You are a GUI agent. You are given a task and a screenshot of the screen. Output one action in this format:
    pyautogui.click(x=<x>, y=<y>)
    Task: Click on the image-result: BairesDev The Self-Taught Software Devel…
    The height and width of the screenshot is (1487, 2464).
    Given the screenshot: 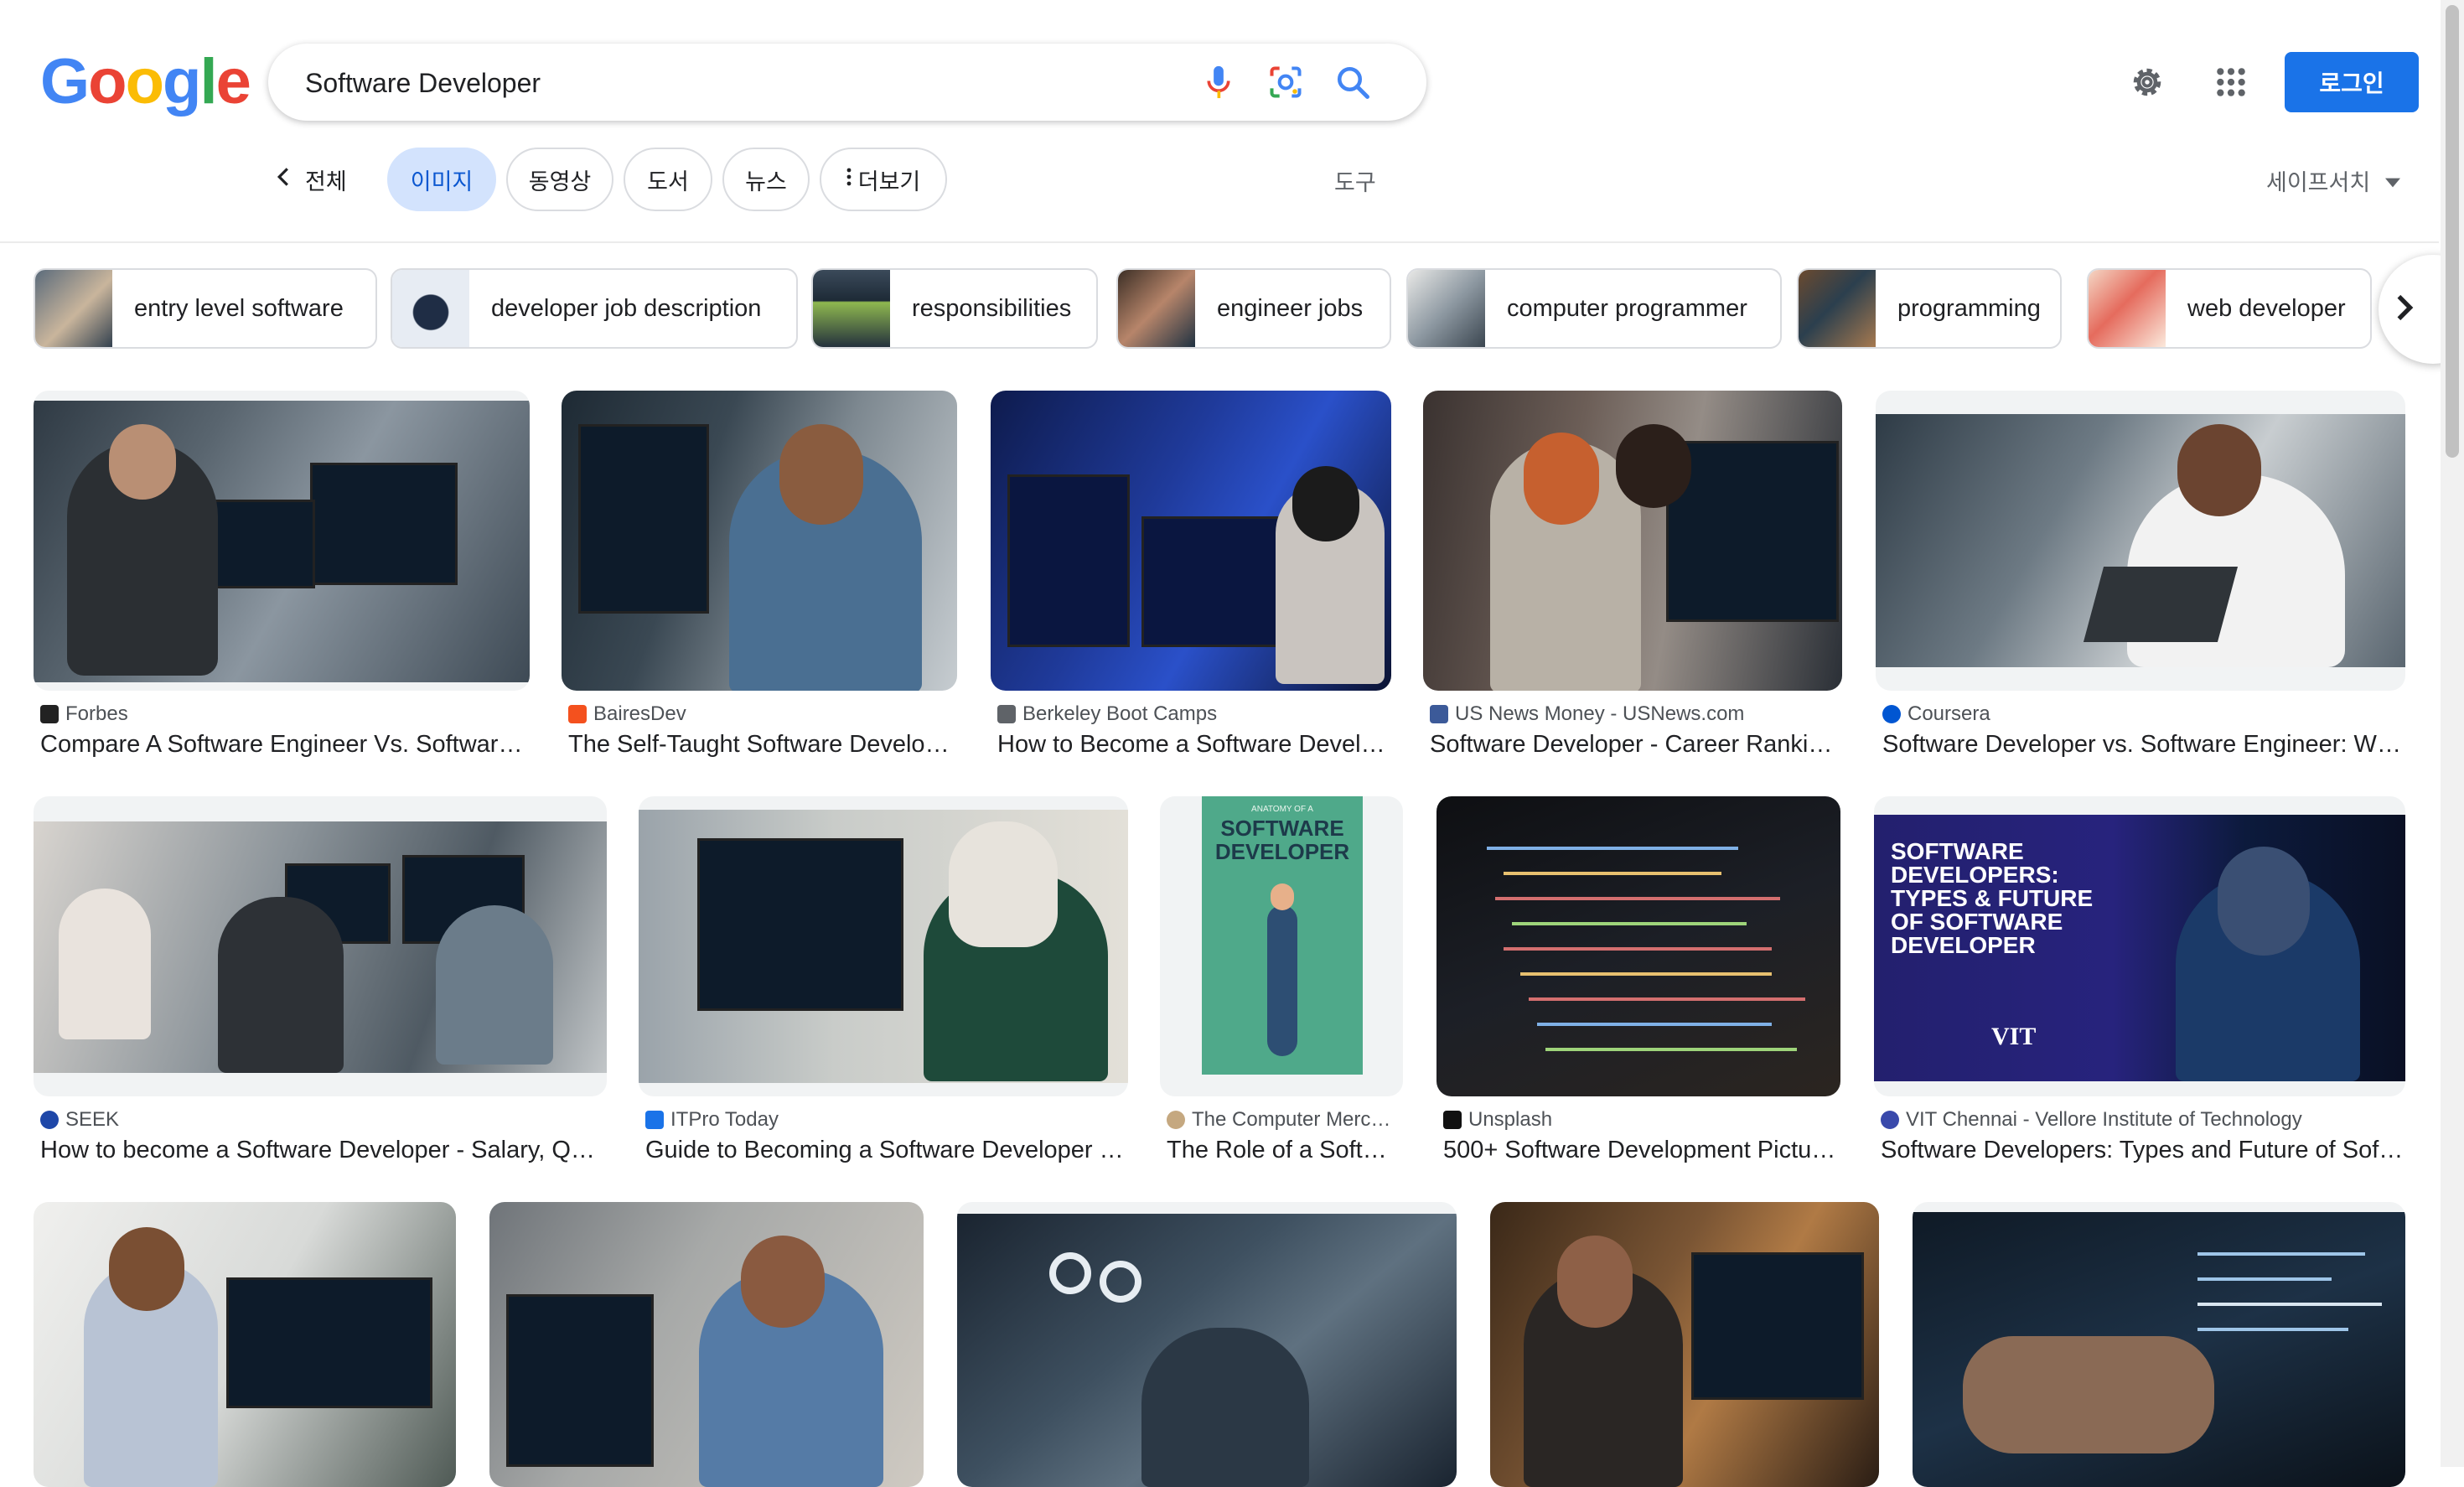 What is the action you would take?
    pyautogui.click(x=759, y=575)
    